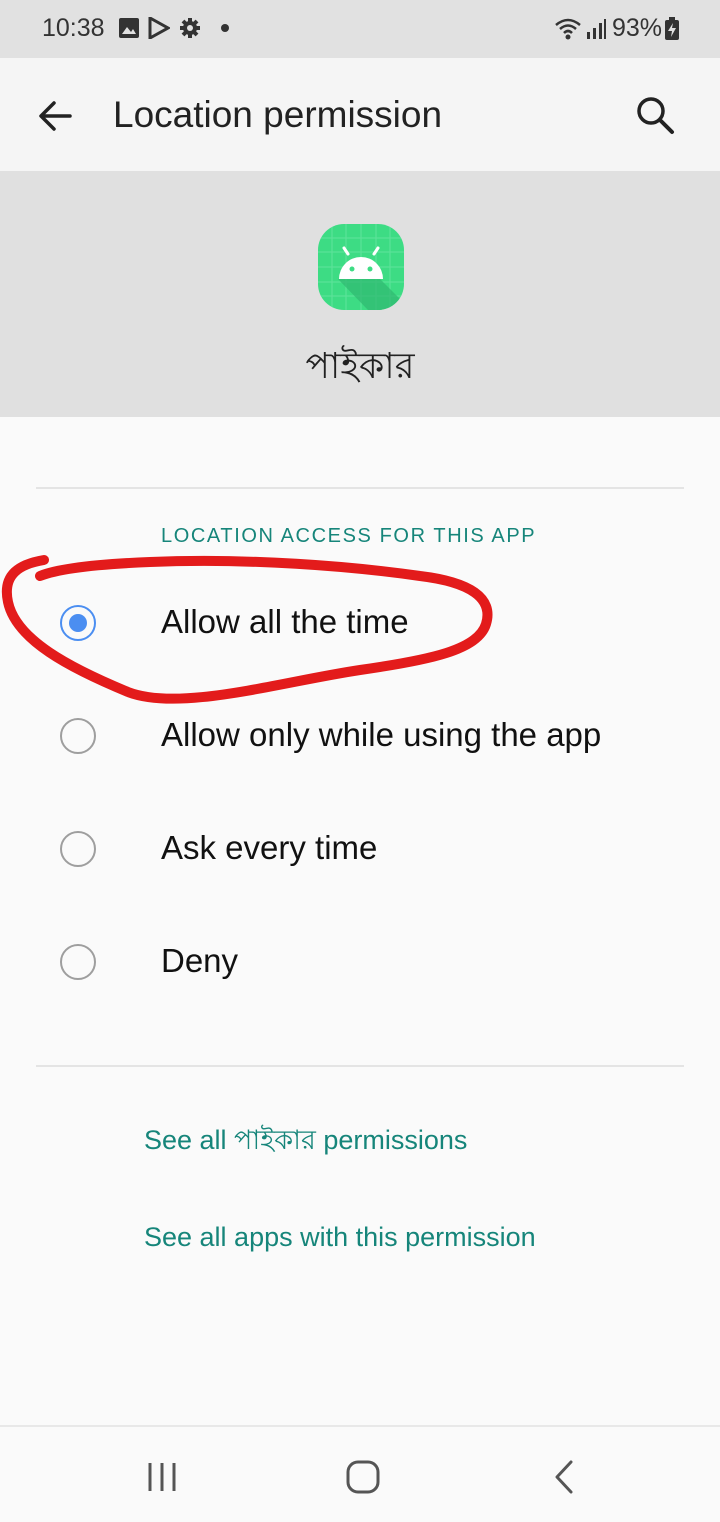 The width and height of the screenshot is (720, 1522). Describe the element at coordinates (655, 115) in the screenshot. I see `search-icon` at that location.